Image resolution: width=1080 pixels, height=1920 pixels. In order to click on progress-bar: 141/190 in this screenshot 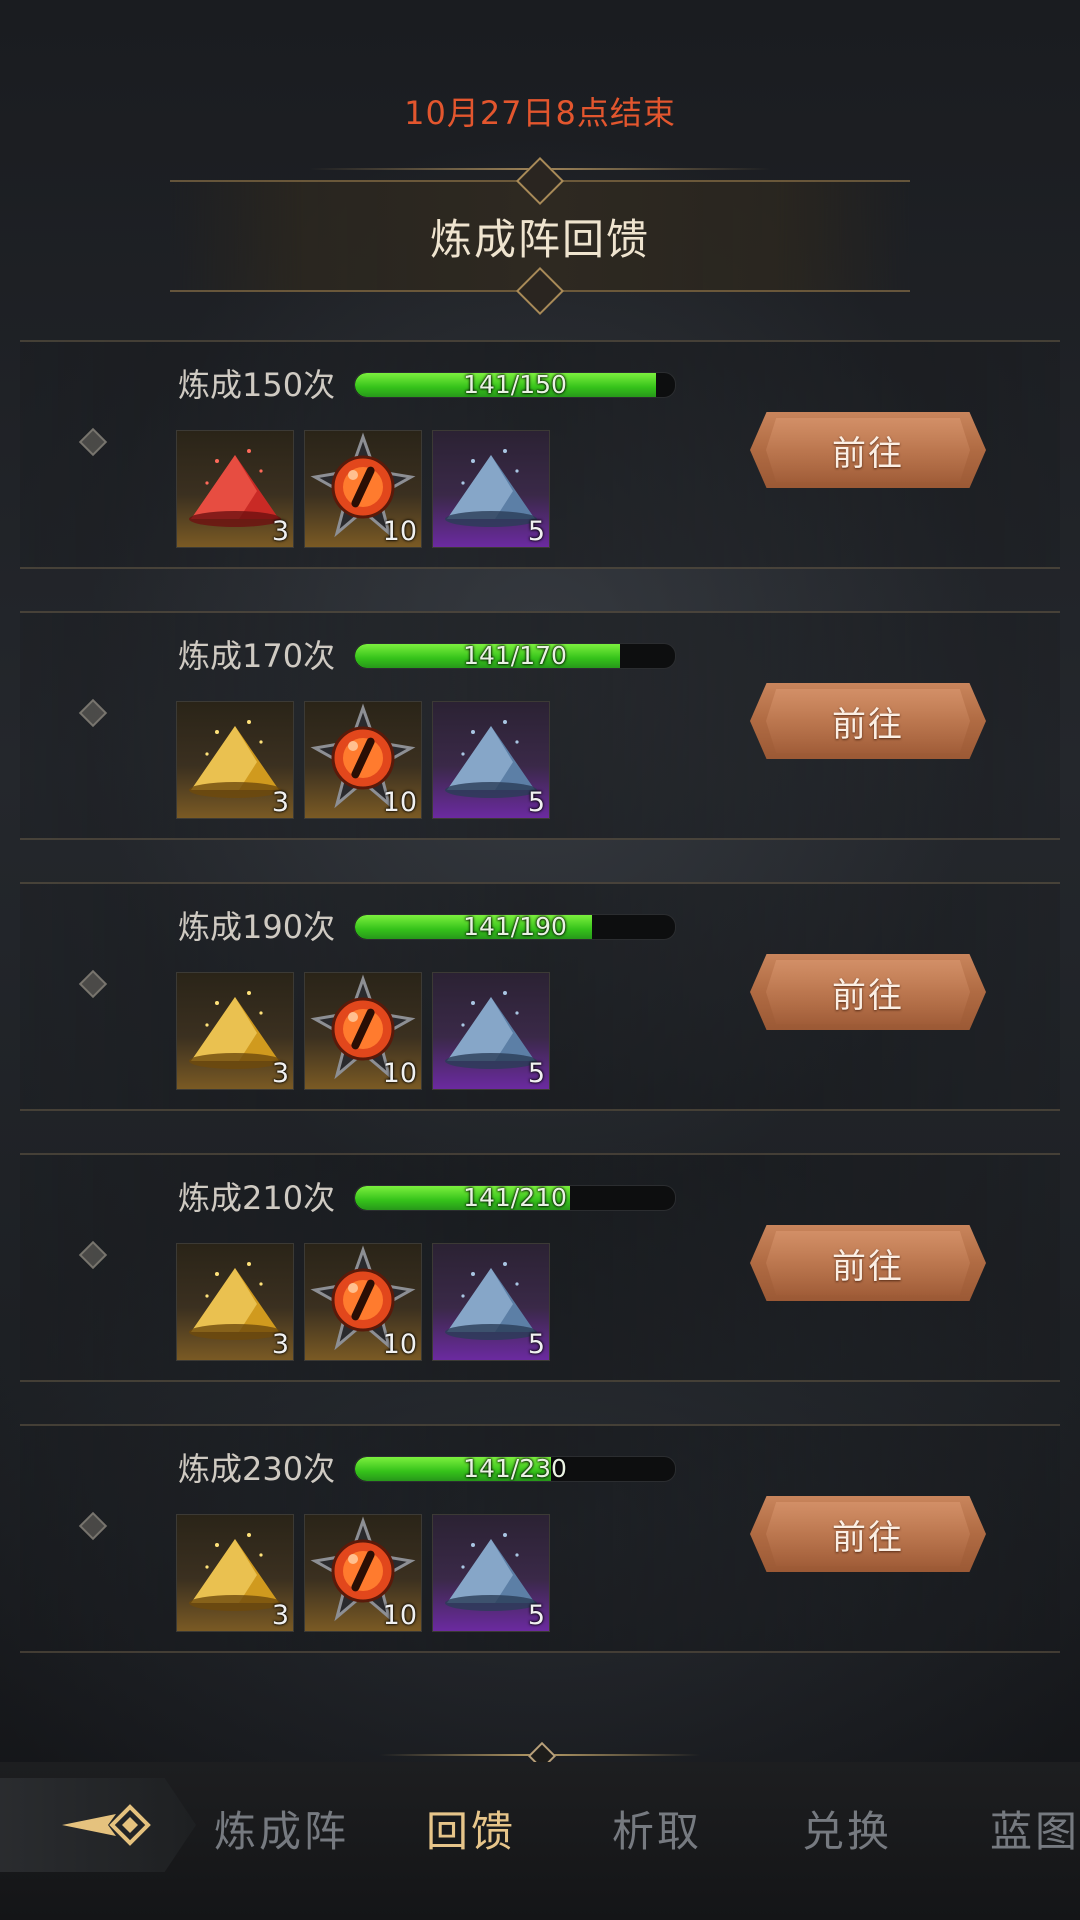, I will do `click(515, 927)`.